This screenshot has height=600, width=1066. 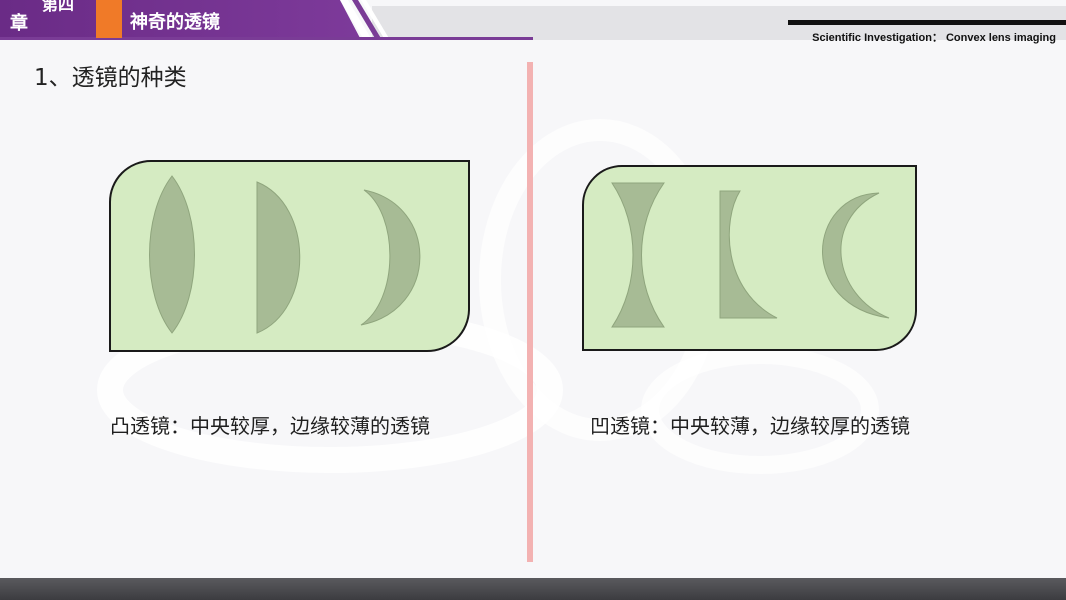 What do you see at coordinates (175, 22) in the screenshot?
I see `lesson-title: 神奇的透镜` at bounding box center [175, 22].